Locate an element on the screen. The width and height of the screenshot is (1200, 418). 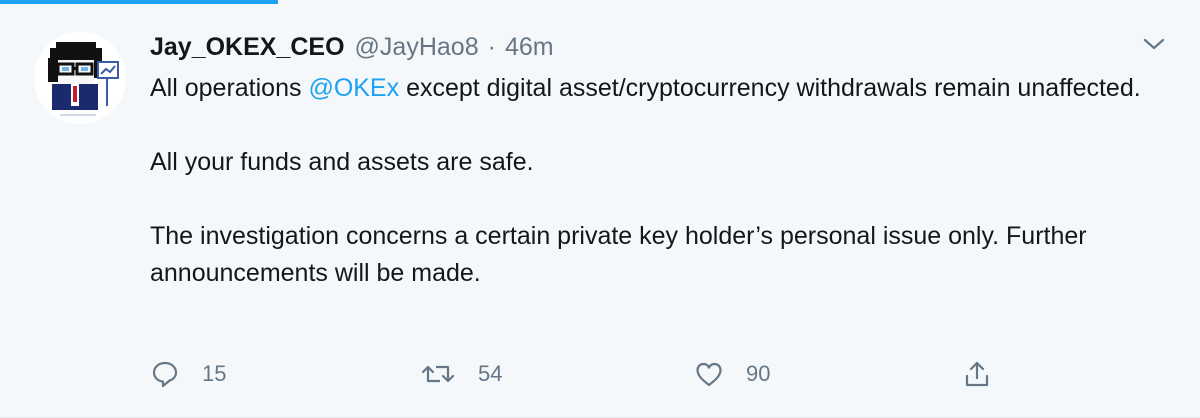
mention-link: @OKEx is located at coordinates (353, 88).